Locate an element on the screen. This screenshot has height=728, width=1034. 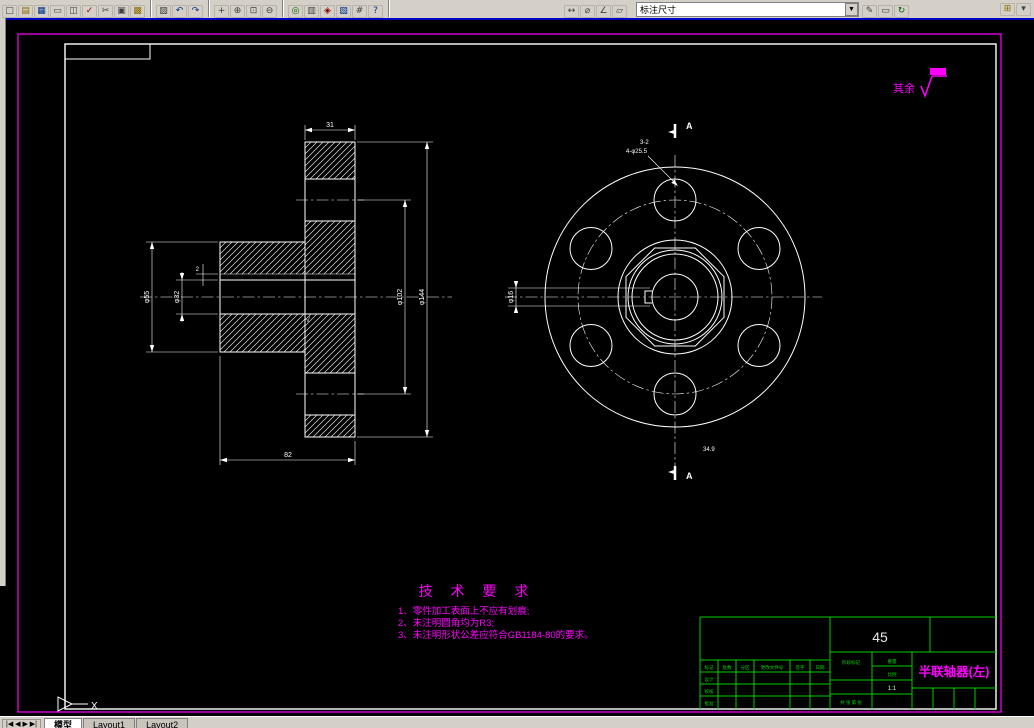
toolbar: □ ▤ ▦ ▭ ◫ ✓ ✂ ▣ ▩ ▨ ↶ ↷ + ⊕ ⊡ ⊖ ◎ ▥ ◈ ▧ #? ↔ ⌀ ∠ ▱ 标注尺寸 ▼ ✎ ▭ ↻ ⊞ ▾ is located at coordinates (517, 10).